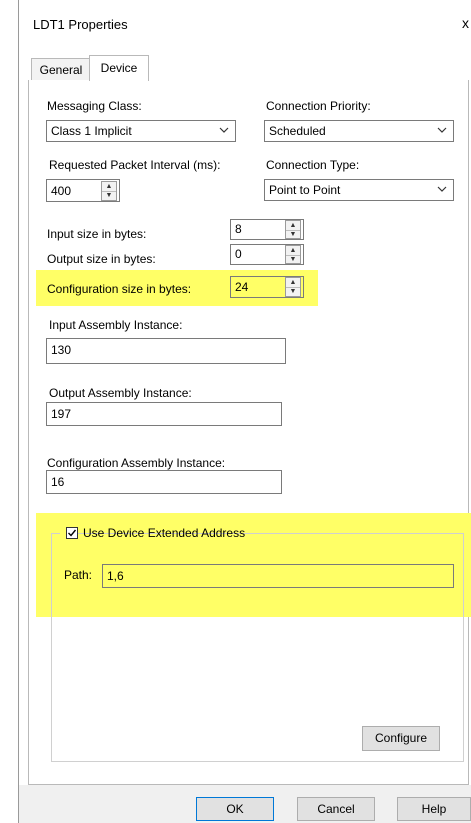 Image resolution: width=471 pixels, height=823 pixels. What do you see at coordinates (164, 533) in the screenshot?
I see `extended-address-label: Use Device Extended Address` at bounding box center [164, 533].